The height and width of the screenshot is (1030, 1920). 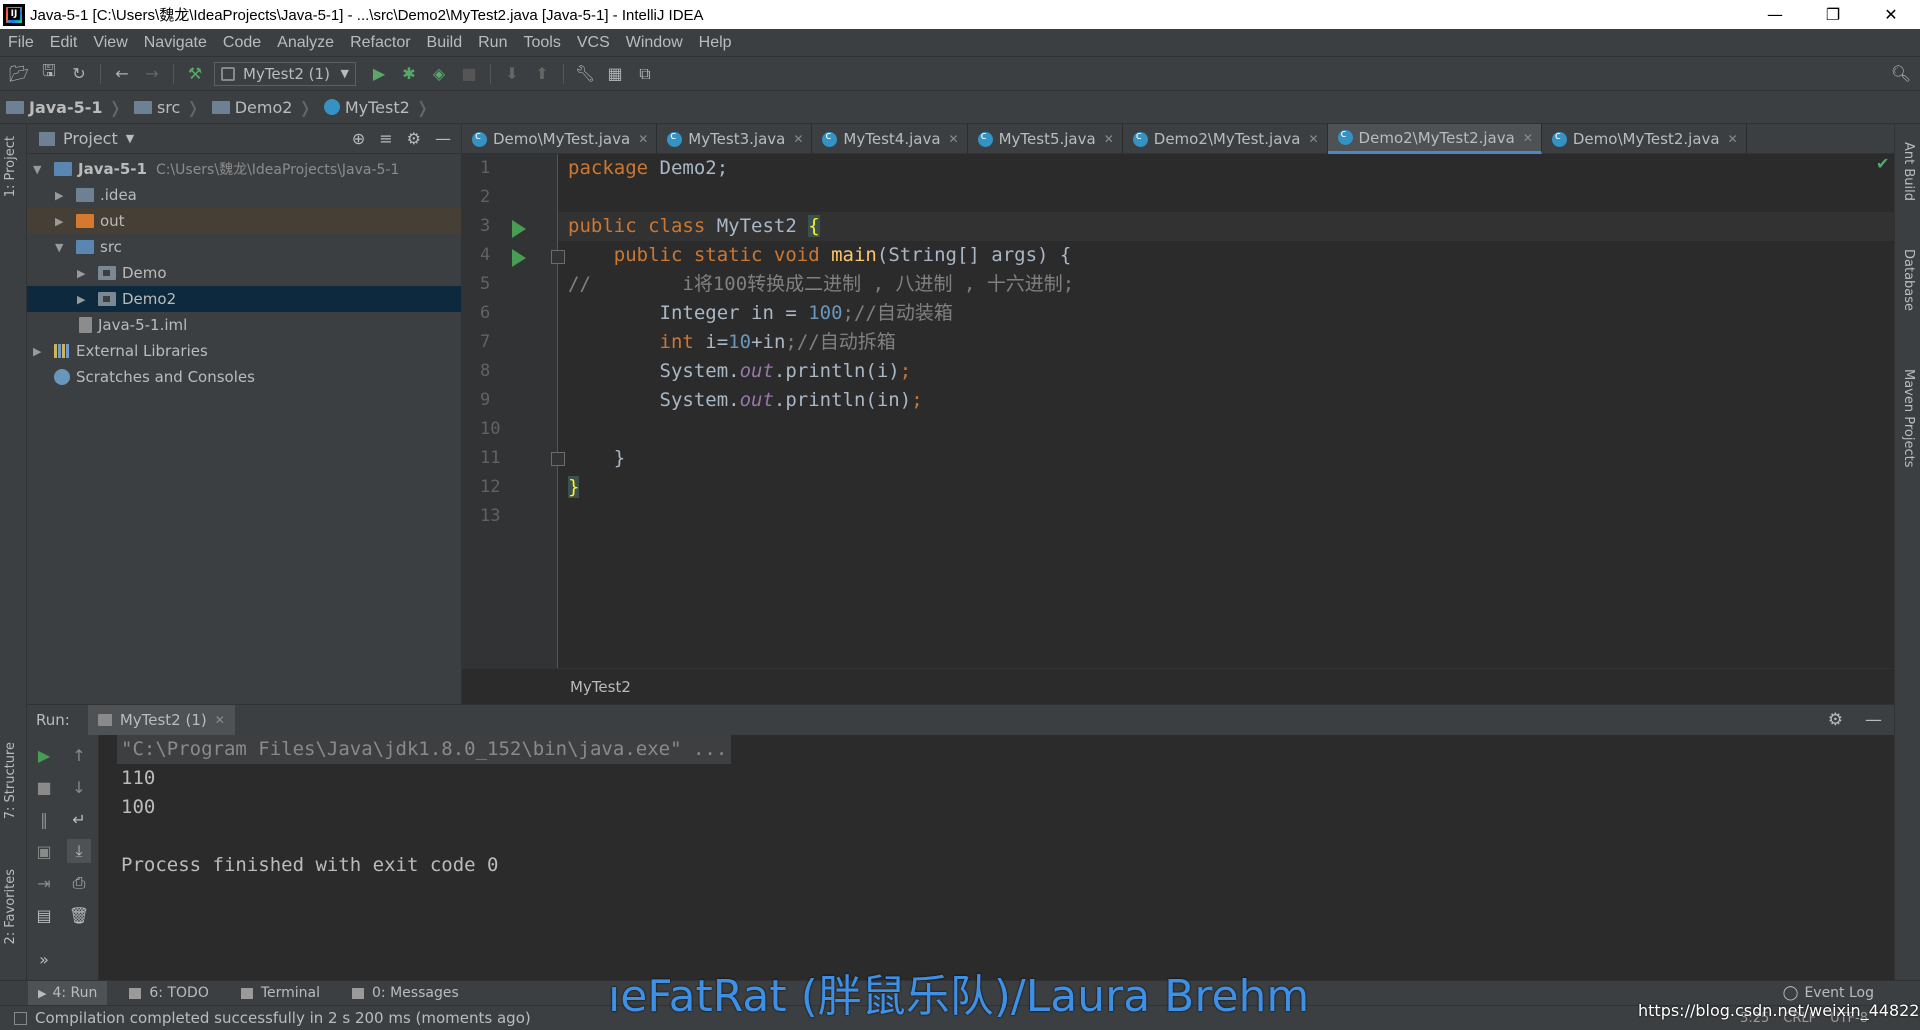 What do you see at coordinates (161, 720) in the screenshot?
I see `run-tab-mytest2: MyTest2 (1) ✕` at bounding box center [161, 720].